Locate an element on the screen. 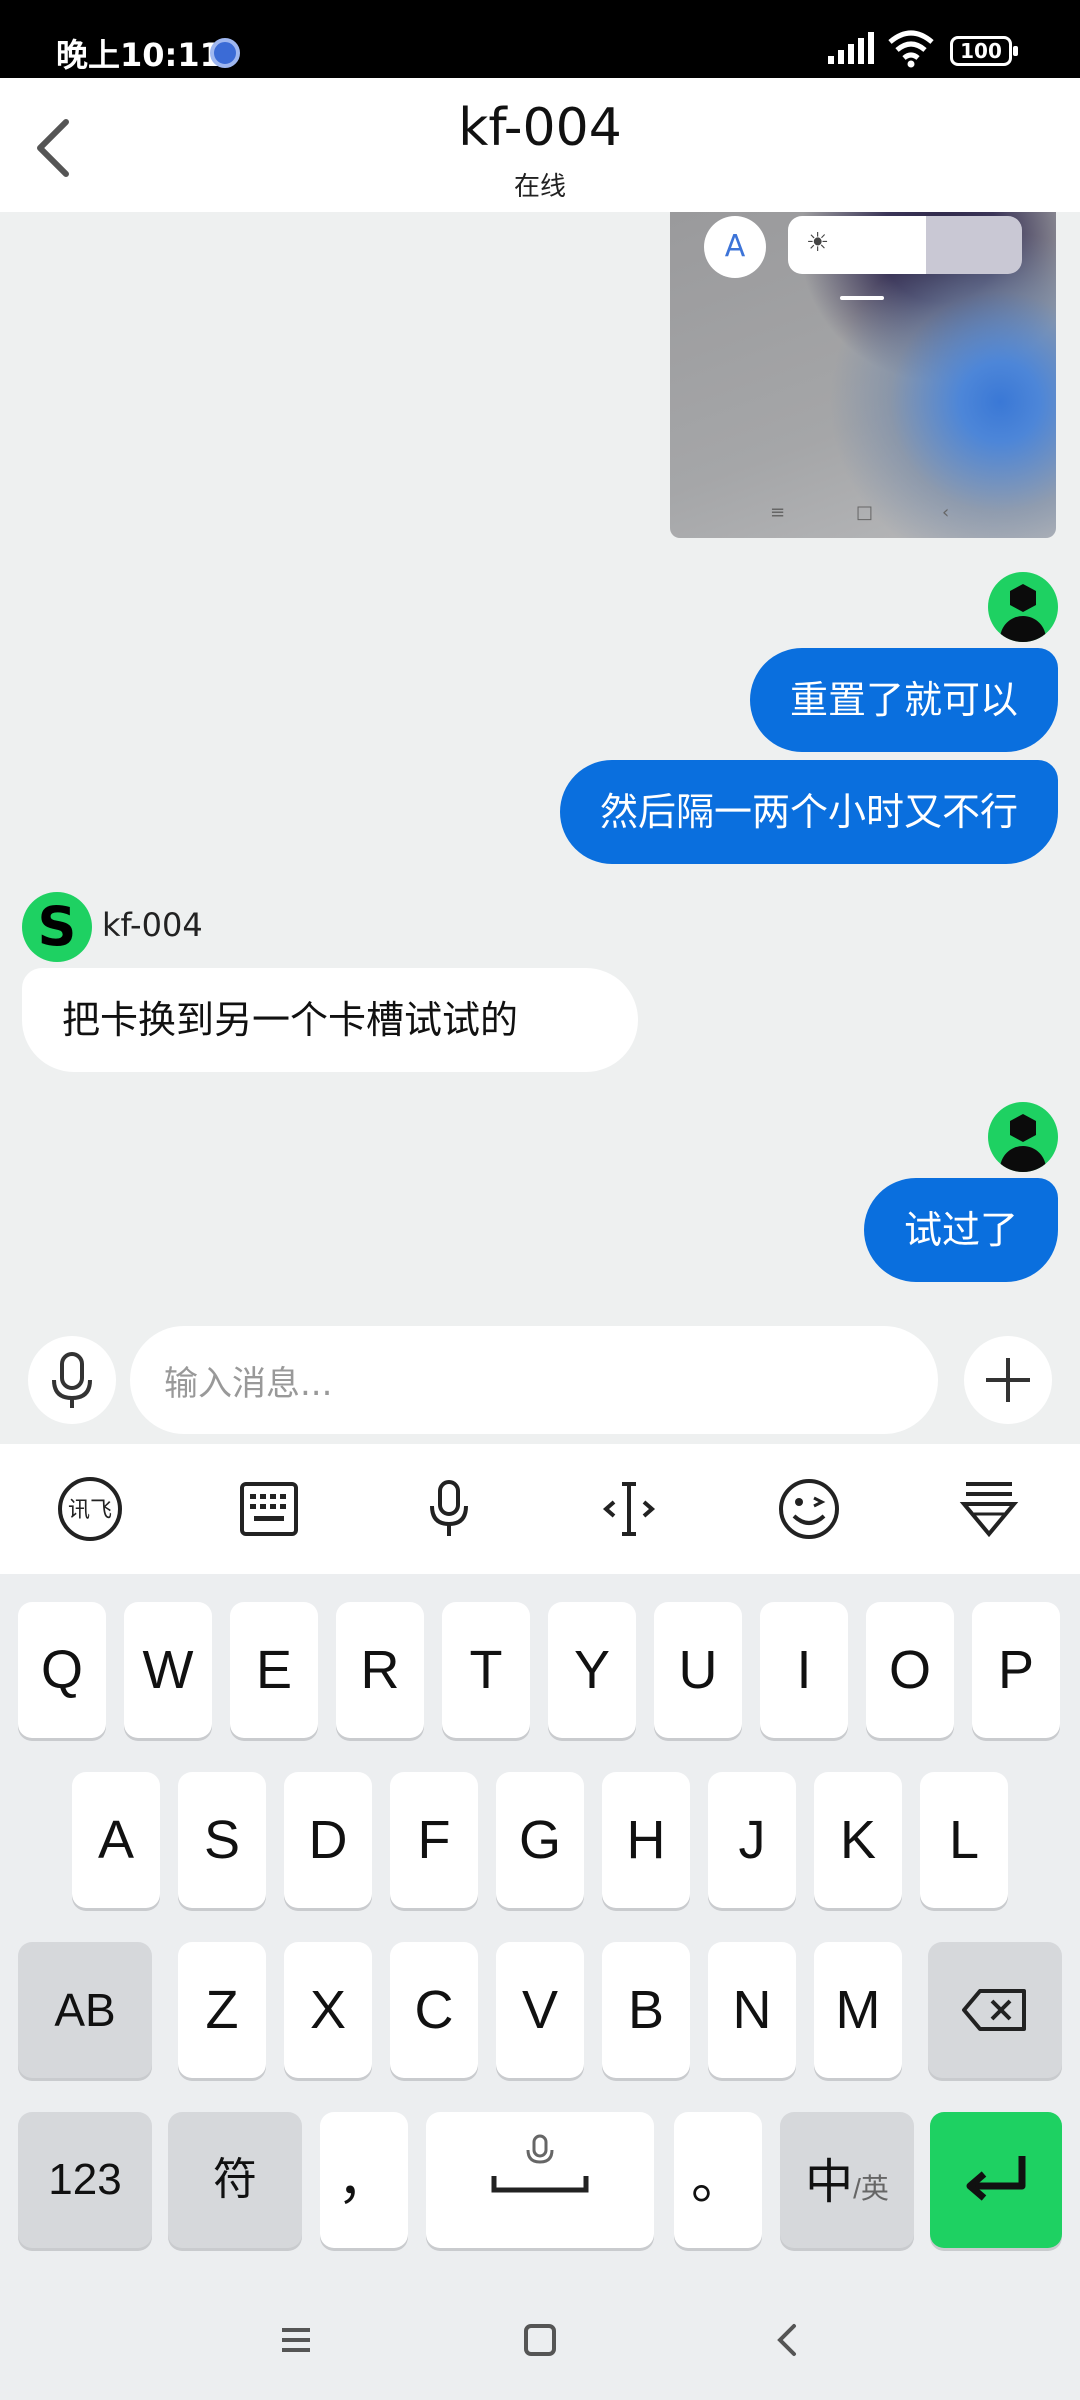  battery-indicator: 100 is located at coordinates (984, 51).